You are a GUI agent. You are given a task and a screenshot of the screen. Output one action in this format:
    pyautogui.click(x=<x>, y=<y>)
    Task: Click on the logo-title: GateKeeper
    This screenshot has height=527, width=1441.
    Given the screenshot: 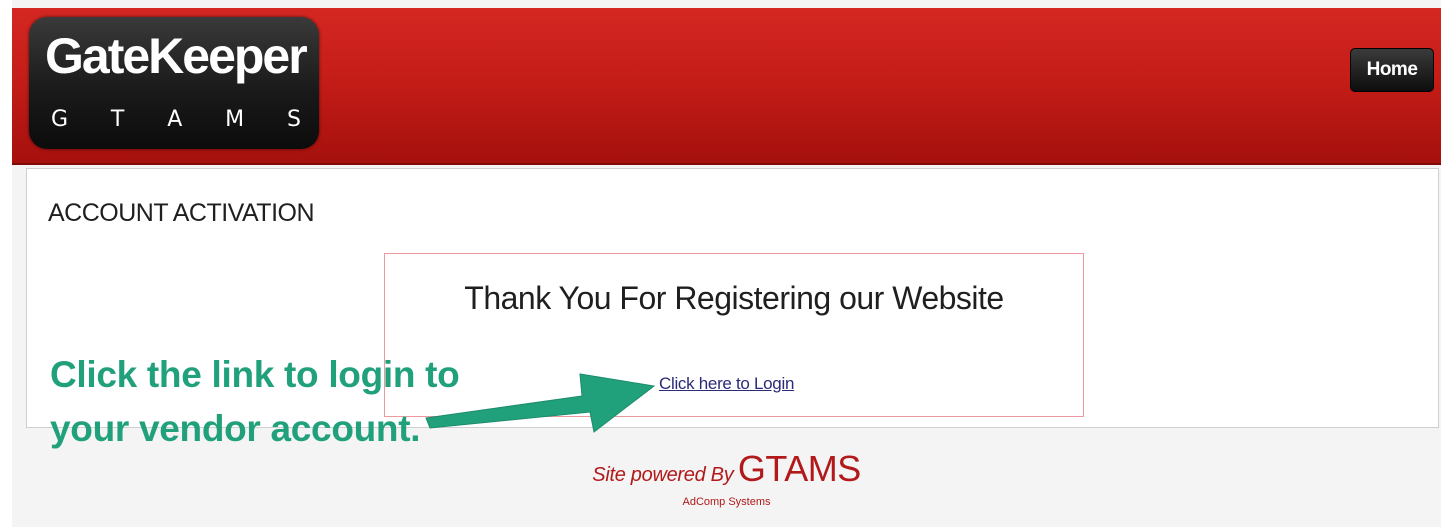 What is the action you would take?
    pyautogui.click(x=176, y=56)
    